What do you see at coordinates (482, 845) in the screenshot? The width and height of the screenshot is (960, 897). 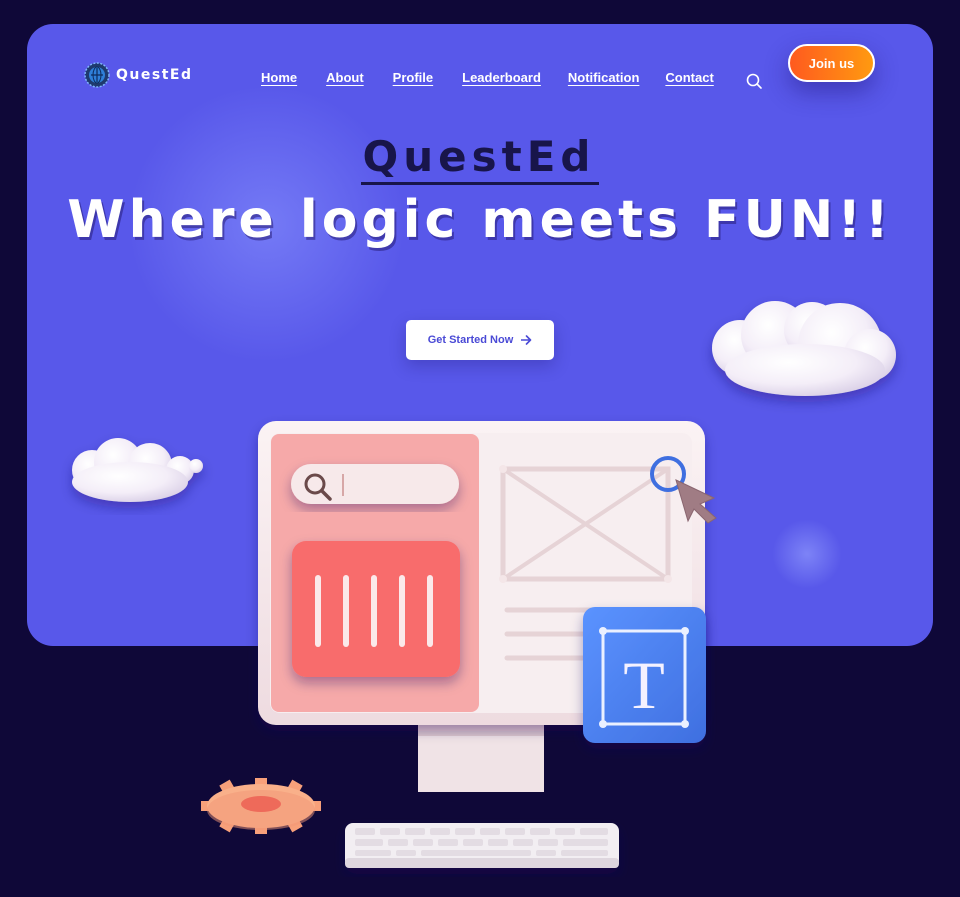 I see `keyboard` at bounding box center [482, 845].